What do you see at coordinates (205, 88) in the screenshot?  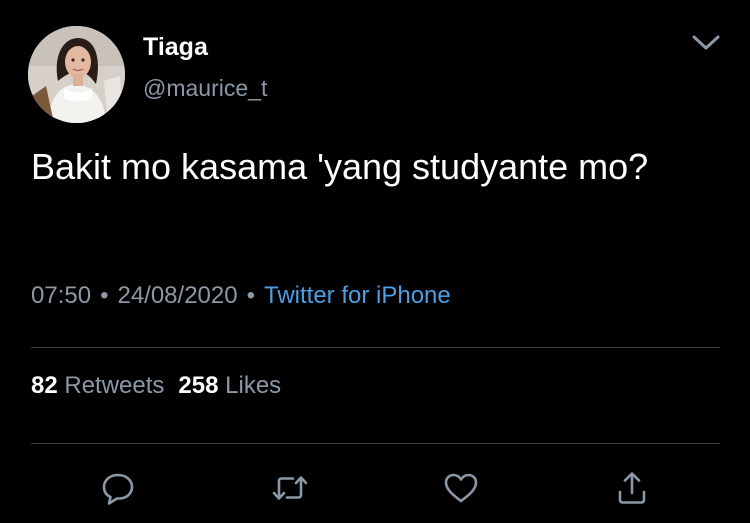 I see `user-handle: @maurice_t` at bounding box center [205, 88].